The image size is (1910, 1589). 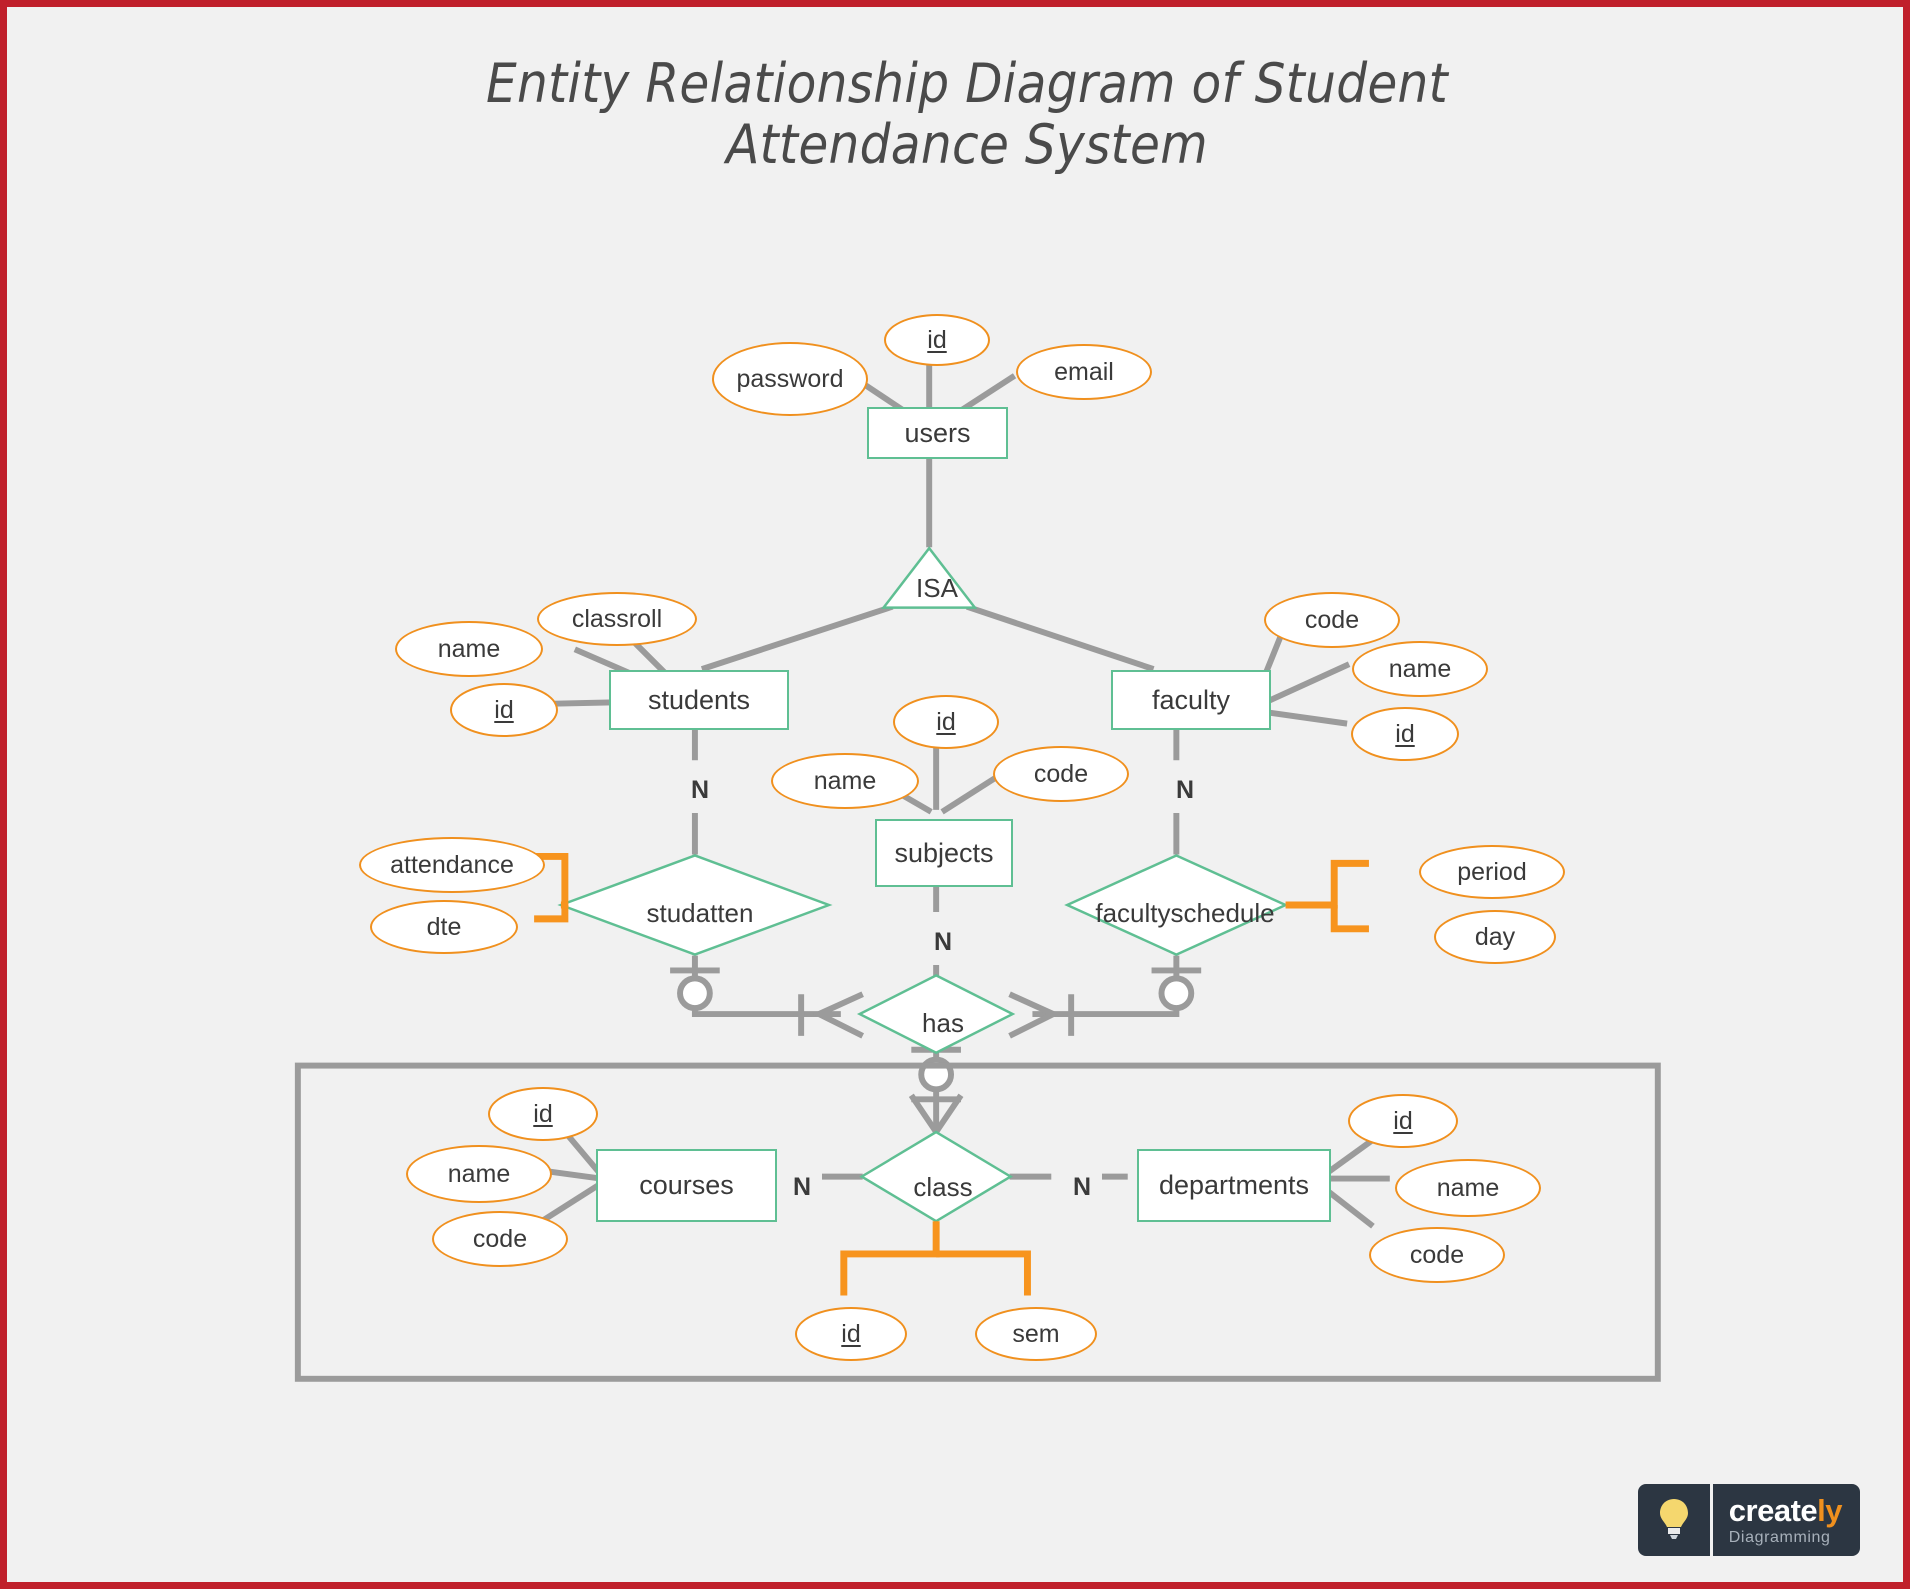 What do you see at coordinates (695, 905) in the screenshot?
I see `studatten-diamond` at bounding box center [695, 905].